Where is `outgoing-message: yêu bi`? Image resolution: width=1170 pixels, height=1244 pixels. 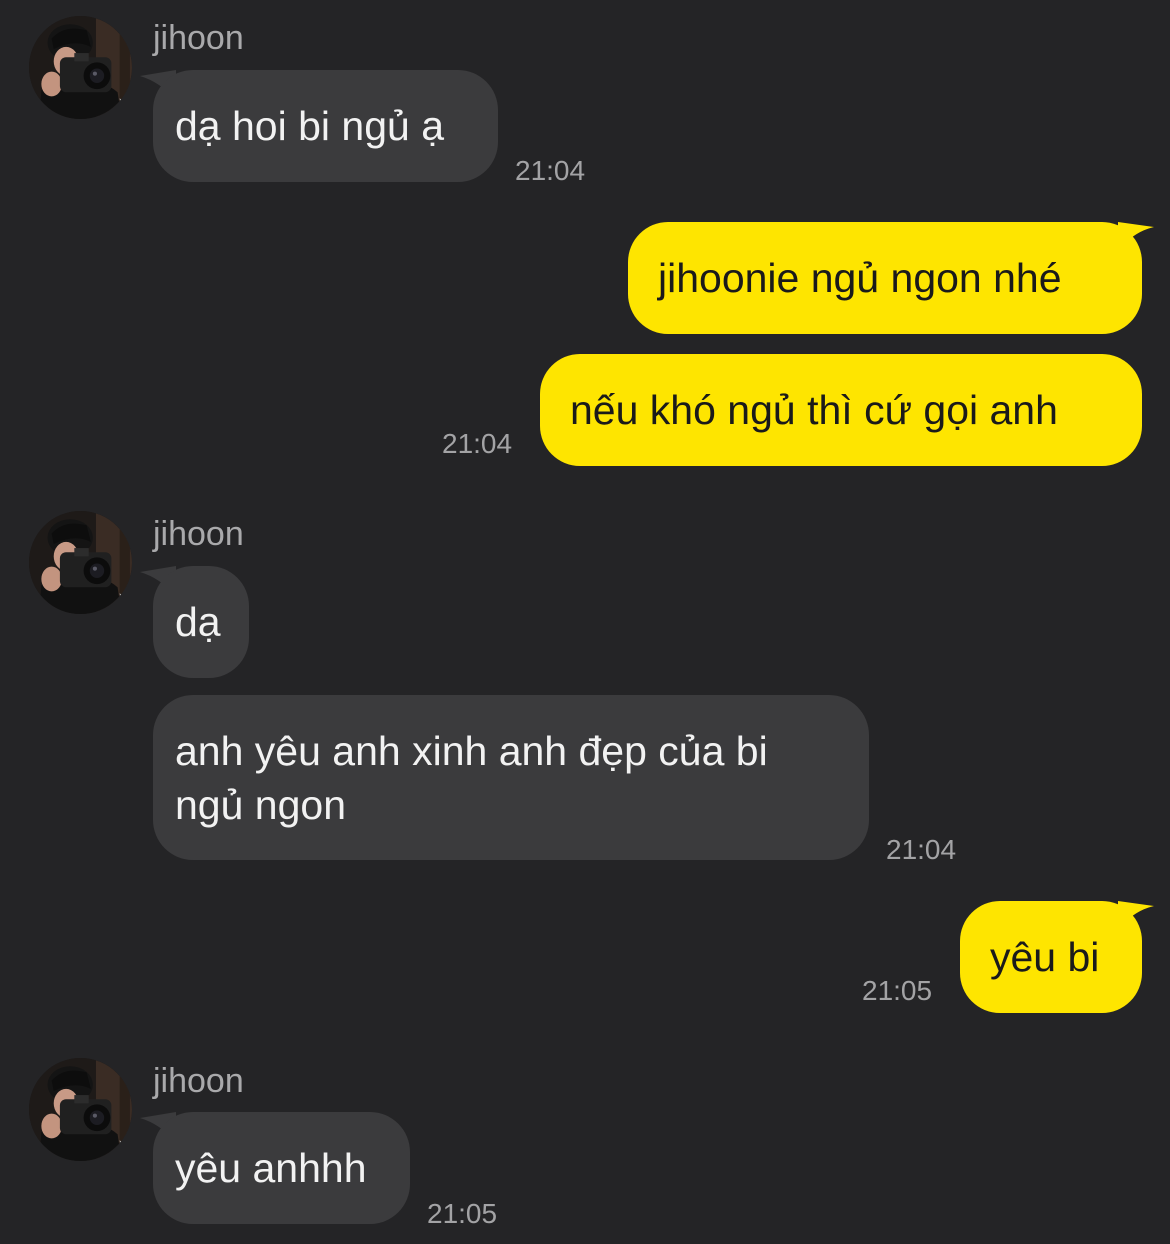
outgoing-message: yêu bi is located at coordinates (1051, 957).